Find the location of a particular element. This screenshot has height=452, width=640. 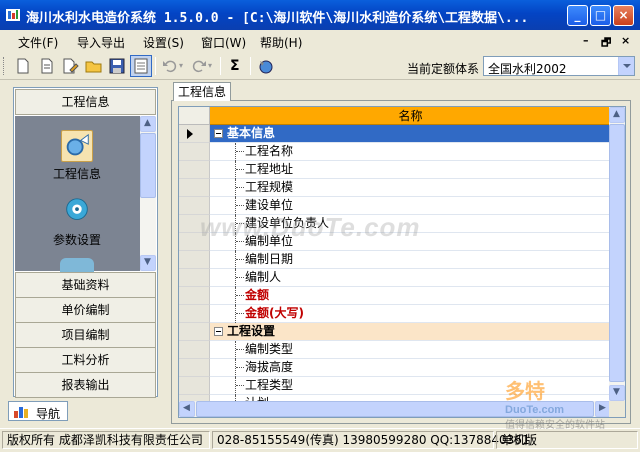

table-row: 海拔高度 is located at coordinates (395, 368).